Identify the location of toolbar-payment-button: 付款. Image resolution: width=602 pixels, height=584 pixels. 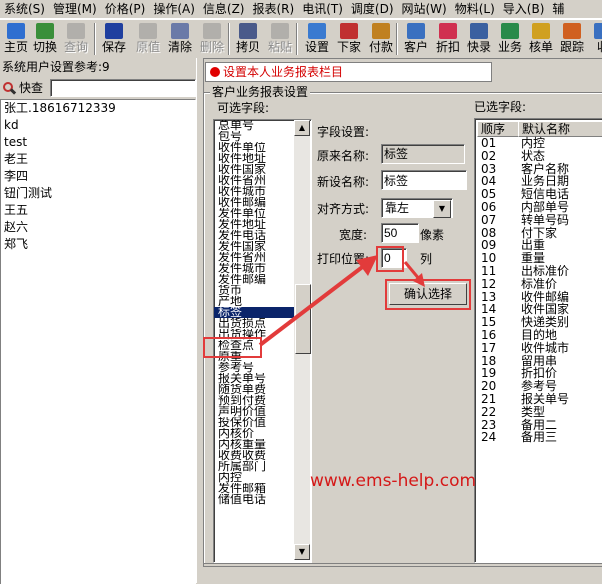
(381, 39).